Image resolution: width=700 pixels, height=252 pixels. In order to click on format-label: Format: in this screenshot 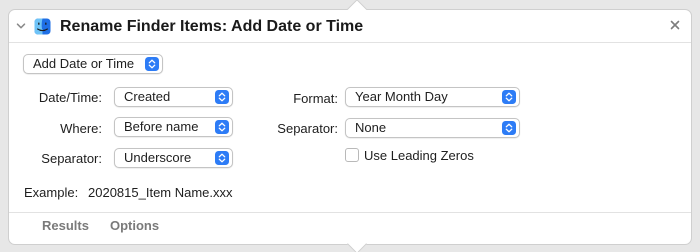, I will do `click(315, 98)`.